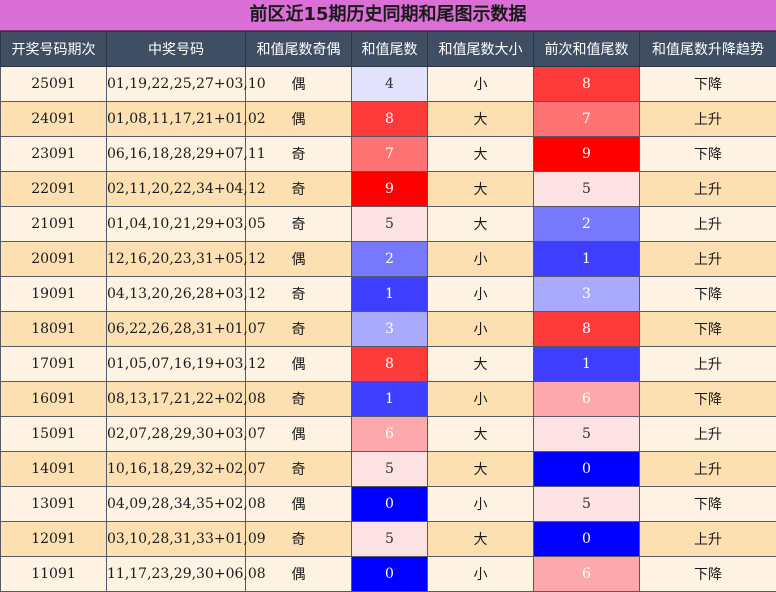 Image resolution: width=776 pixels, height=592 pixels. Describe the element at coordinates (186, 399) in the screenshot. I see `cell-numbers: 08,13,17,21,22+02,08` at that location.